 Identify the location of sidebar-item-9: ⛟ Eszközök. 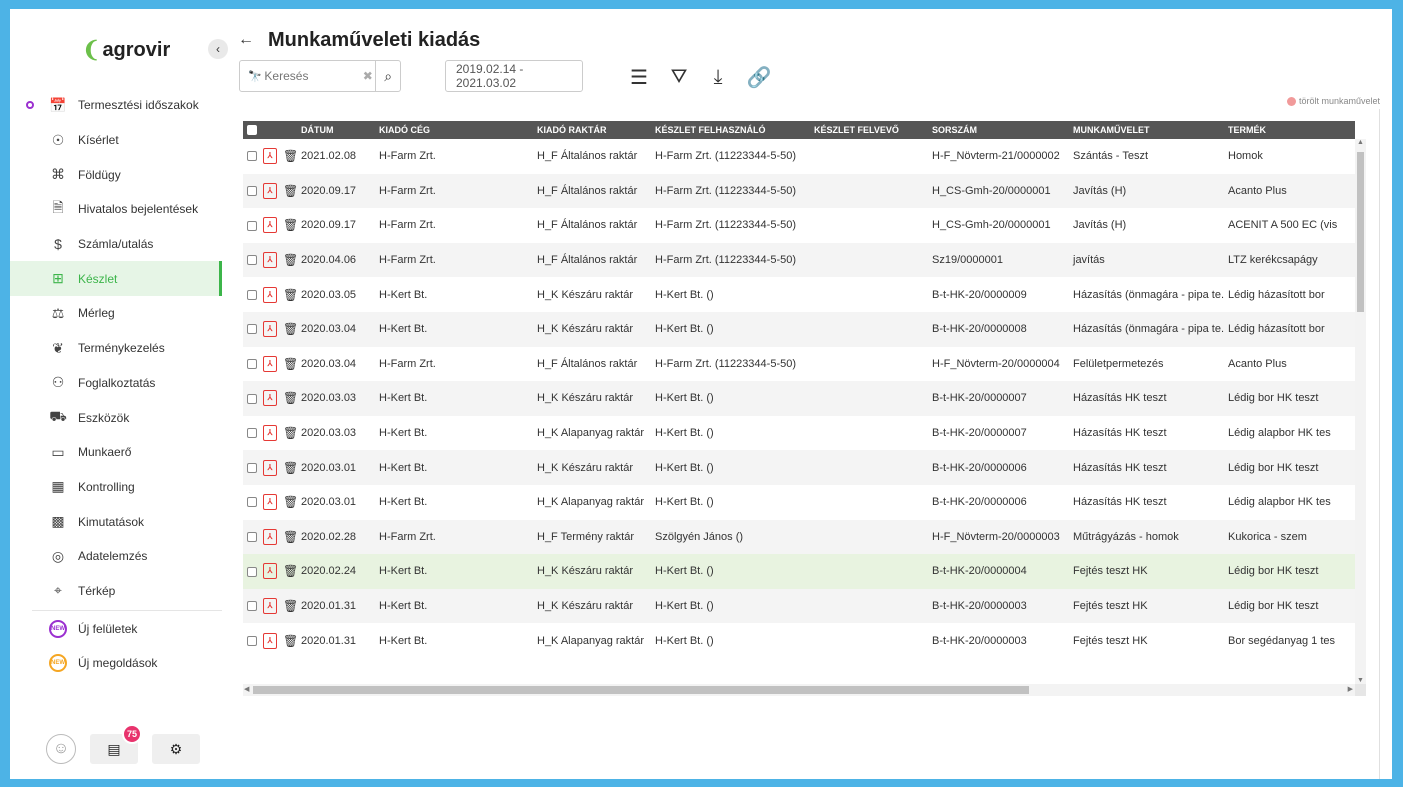
(116, 417).